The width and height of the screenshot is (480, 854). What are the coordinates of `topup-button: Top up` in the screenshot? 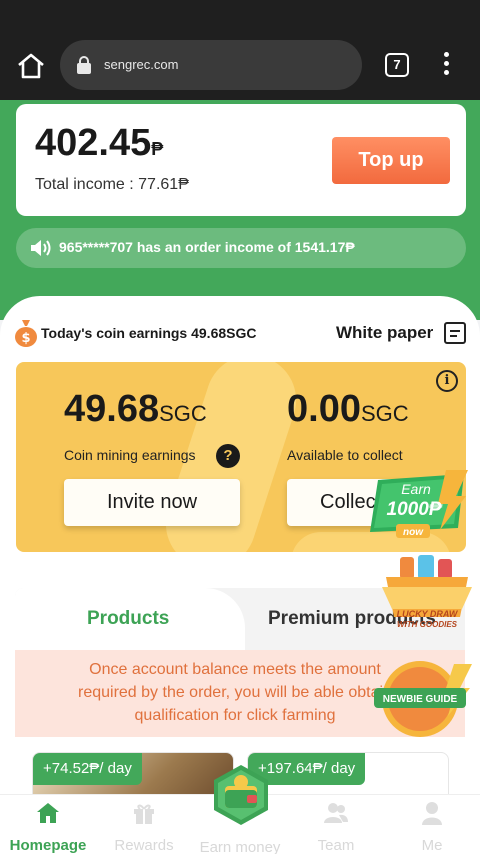 It's located at (391, 160).